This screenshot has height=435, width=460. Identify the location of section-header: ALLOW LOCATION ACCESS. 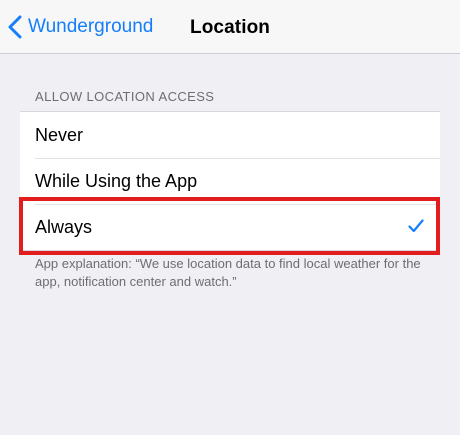
(125, 96).